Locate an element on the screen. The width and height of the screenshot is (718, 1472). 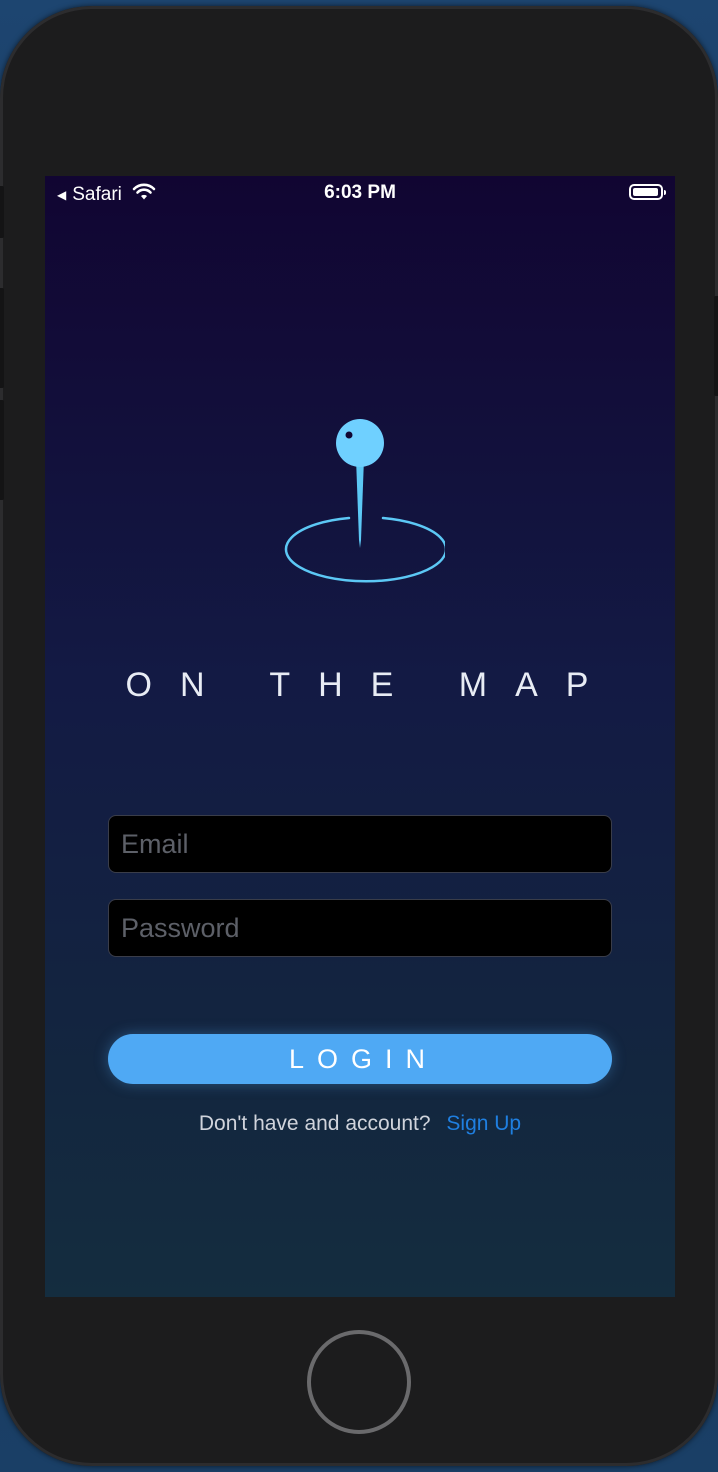
status-bar: ◀ Safari 6:03 PM is located at coordinates (360, 194).